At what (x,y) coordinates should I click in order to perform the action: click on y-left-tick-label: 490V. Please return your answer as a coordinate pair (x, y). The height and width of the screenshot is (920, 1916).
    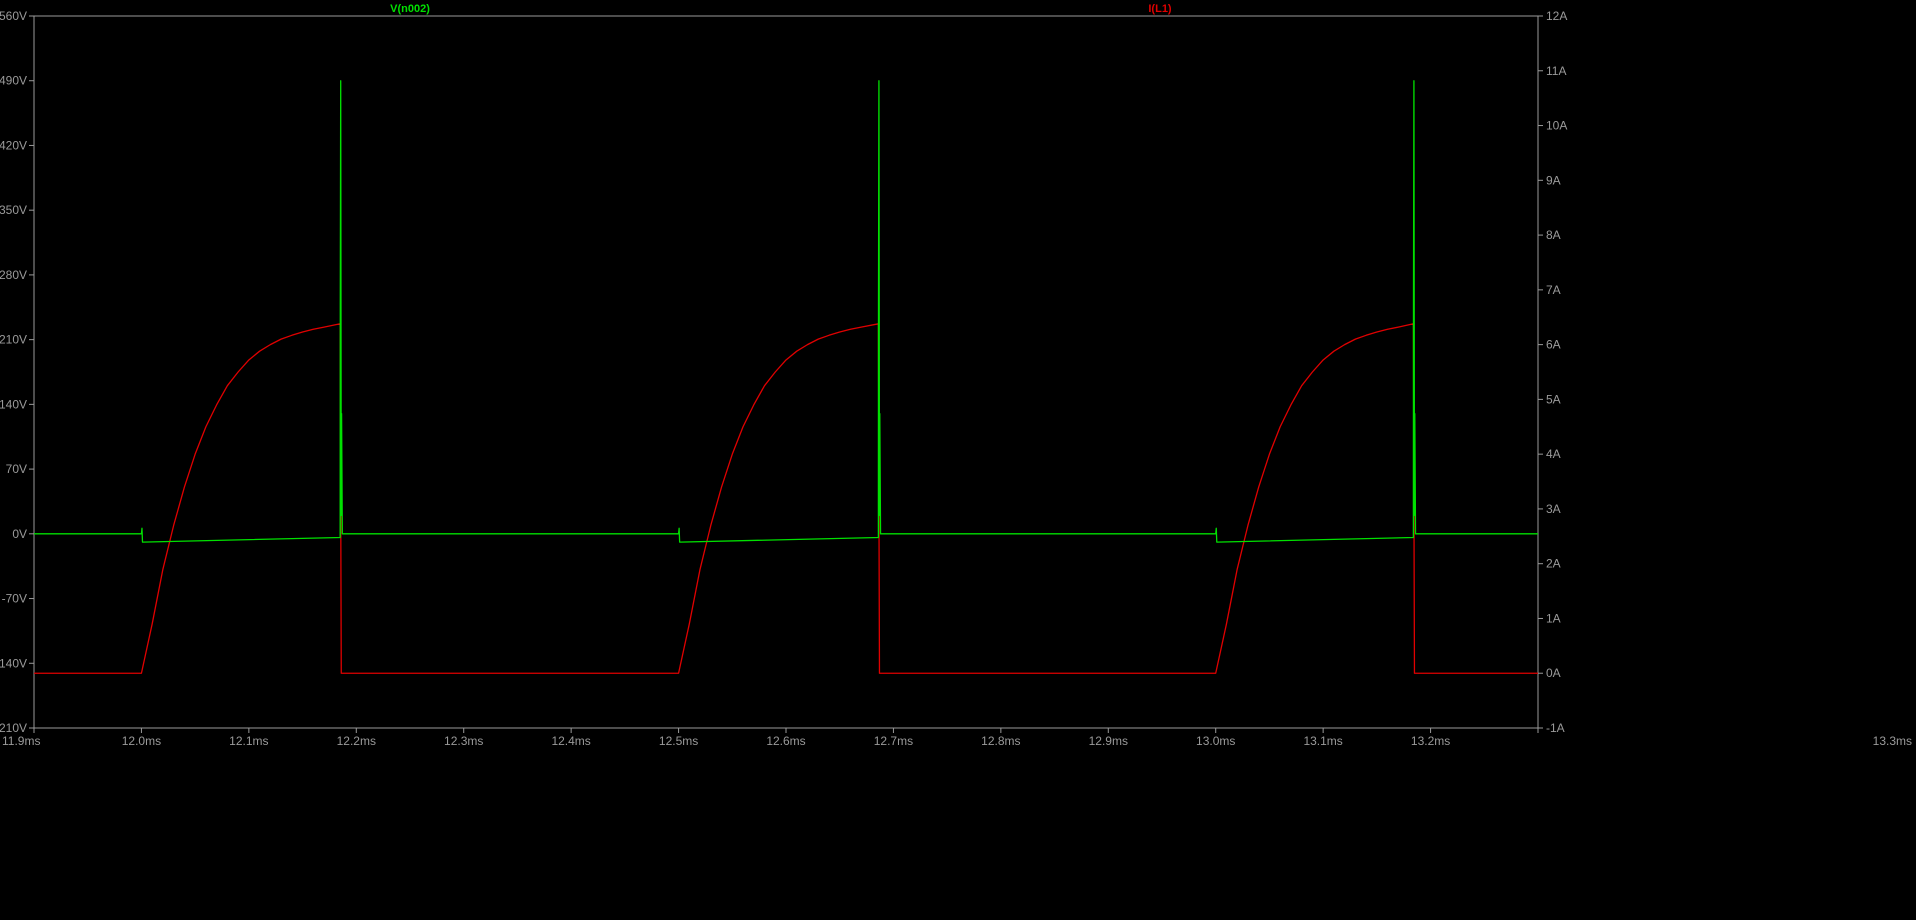
    Looking at the image, I should click on (13, 81).